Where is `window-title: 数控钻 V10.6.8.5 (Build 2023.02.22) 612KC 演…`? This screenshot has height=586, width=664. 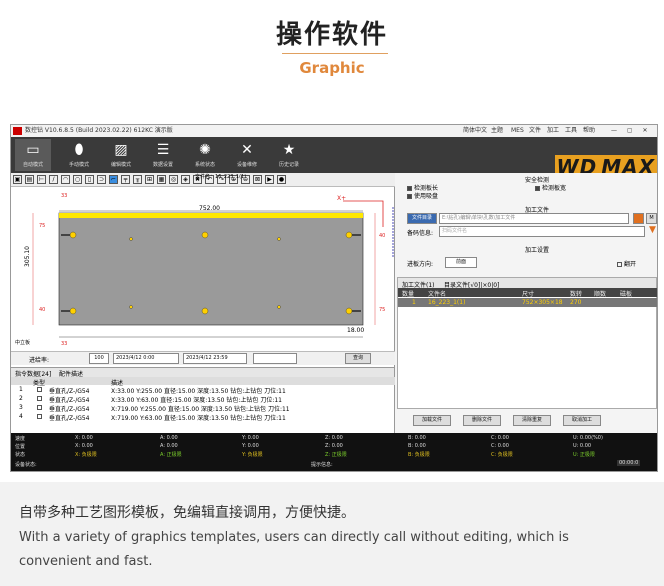
window-title: 数控钻 V10.6.8.5 (Build 2023.02.22) 612KC 演… is located at coordinates (99, 130).